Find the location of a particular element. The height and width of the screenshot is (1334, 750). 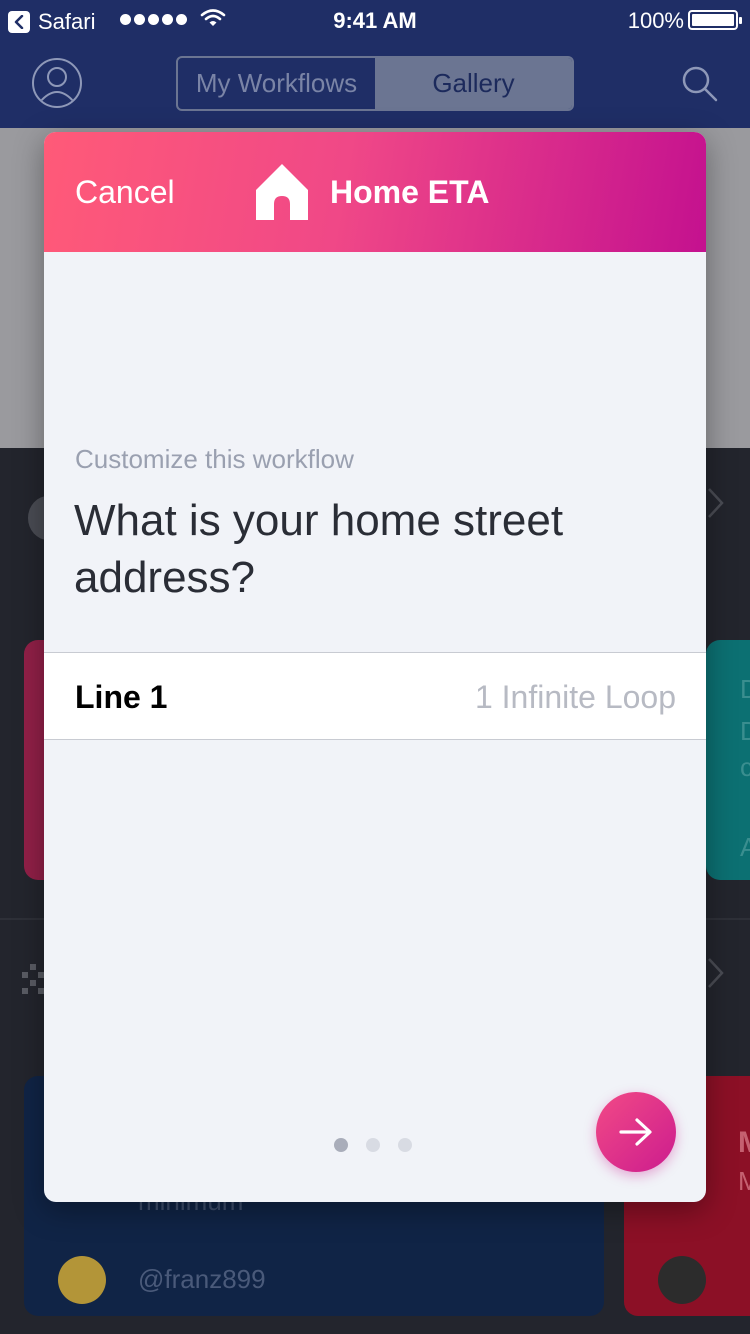

person-icon is located at coordinates (57, 85).